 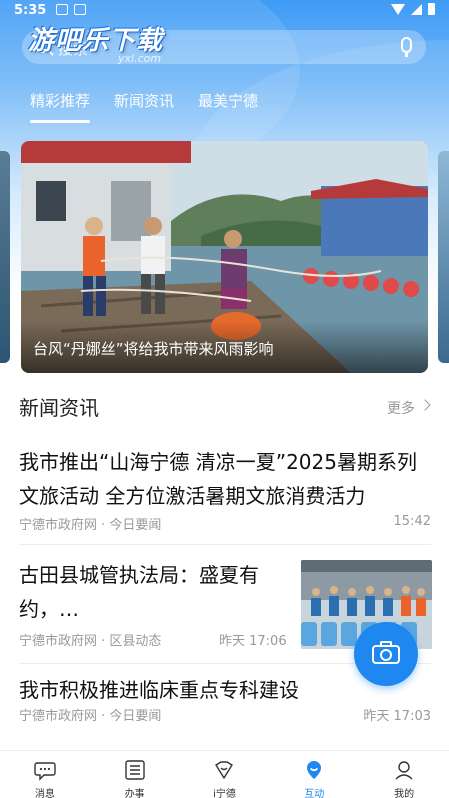 I want to click on nav-interaction: 互动, so click(x=314, y=774).